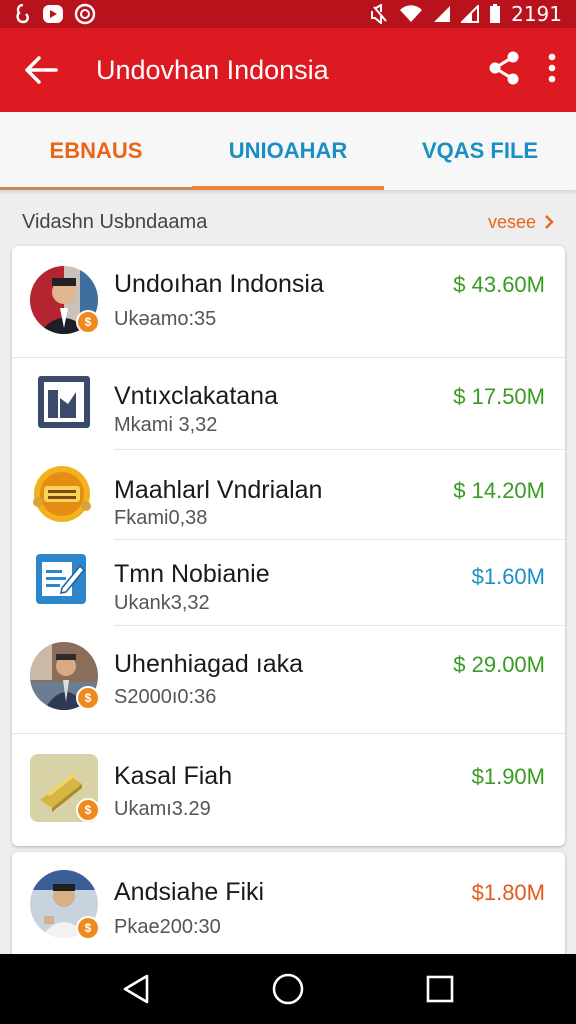 The width and height of the screenshot is (576, 1024). Describe the element at coordinates (165, 697) in the screenshot. I see `item-sub: S2000ı0:36` at that location.